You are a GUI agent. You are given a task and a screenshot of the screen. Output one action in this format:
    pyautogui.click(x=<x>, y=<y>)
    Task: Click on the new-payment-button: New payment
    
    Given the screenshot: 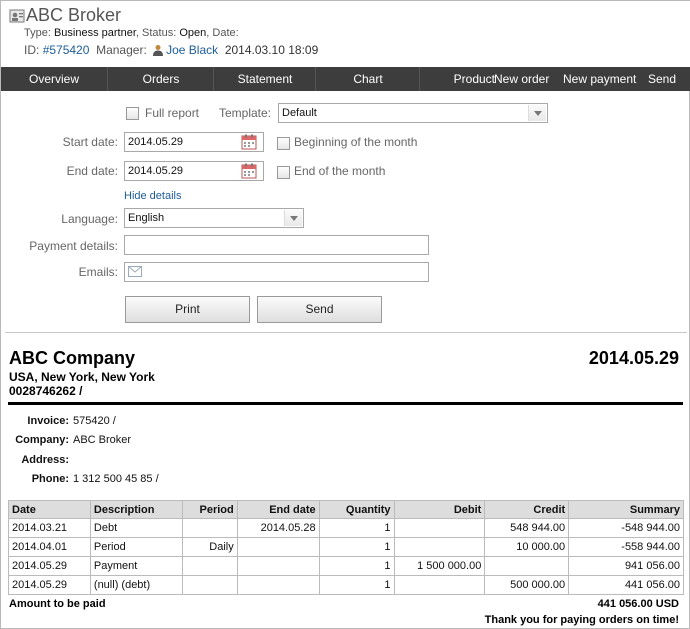 What is the action you would take?
    pyautogui.click(x=599, y=79)
    